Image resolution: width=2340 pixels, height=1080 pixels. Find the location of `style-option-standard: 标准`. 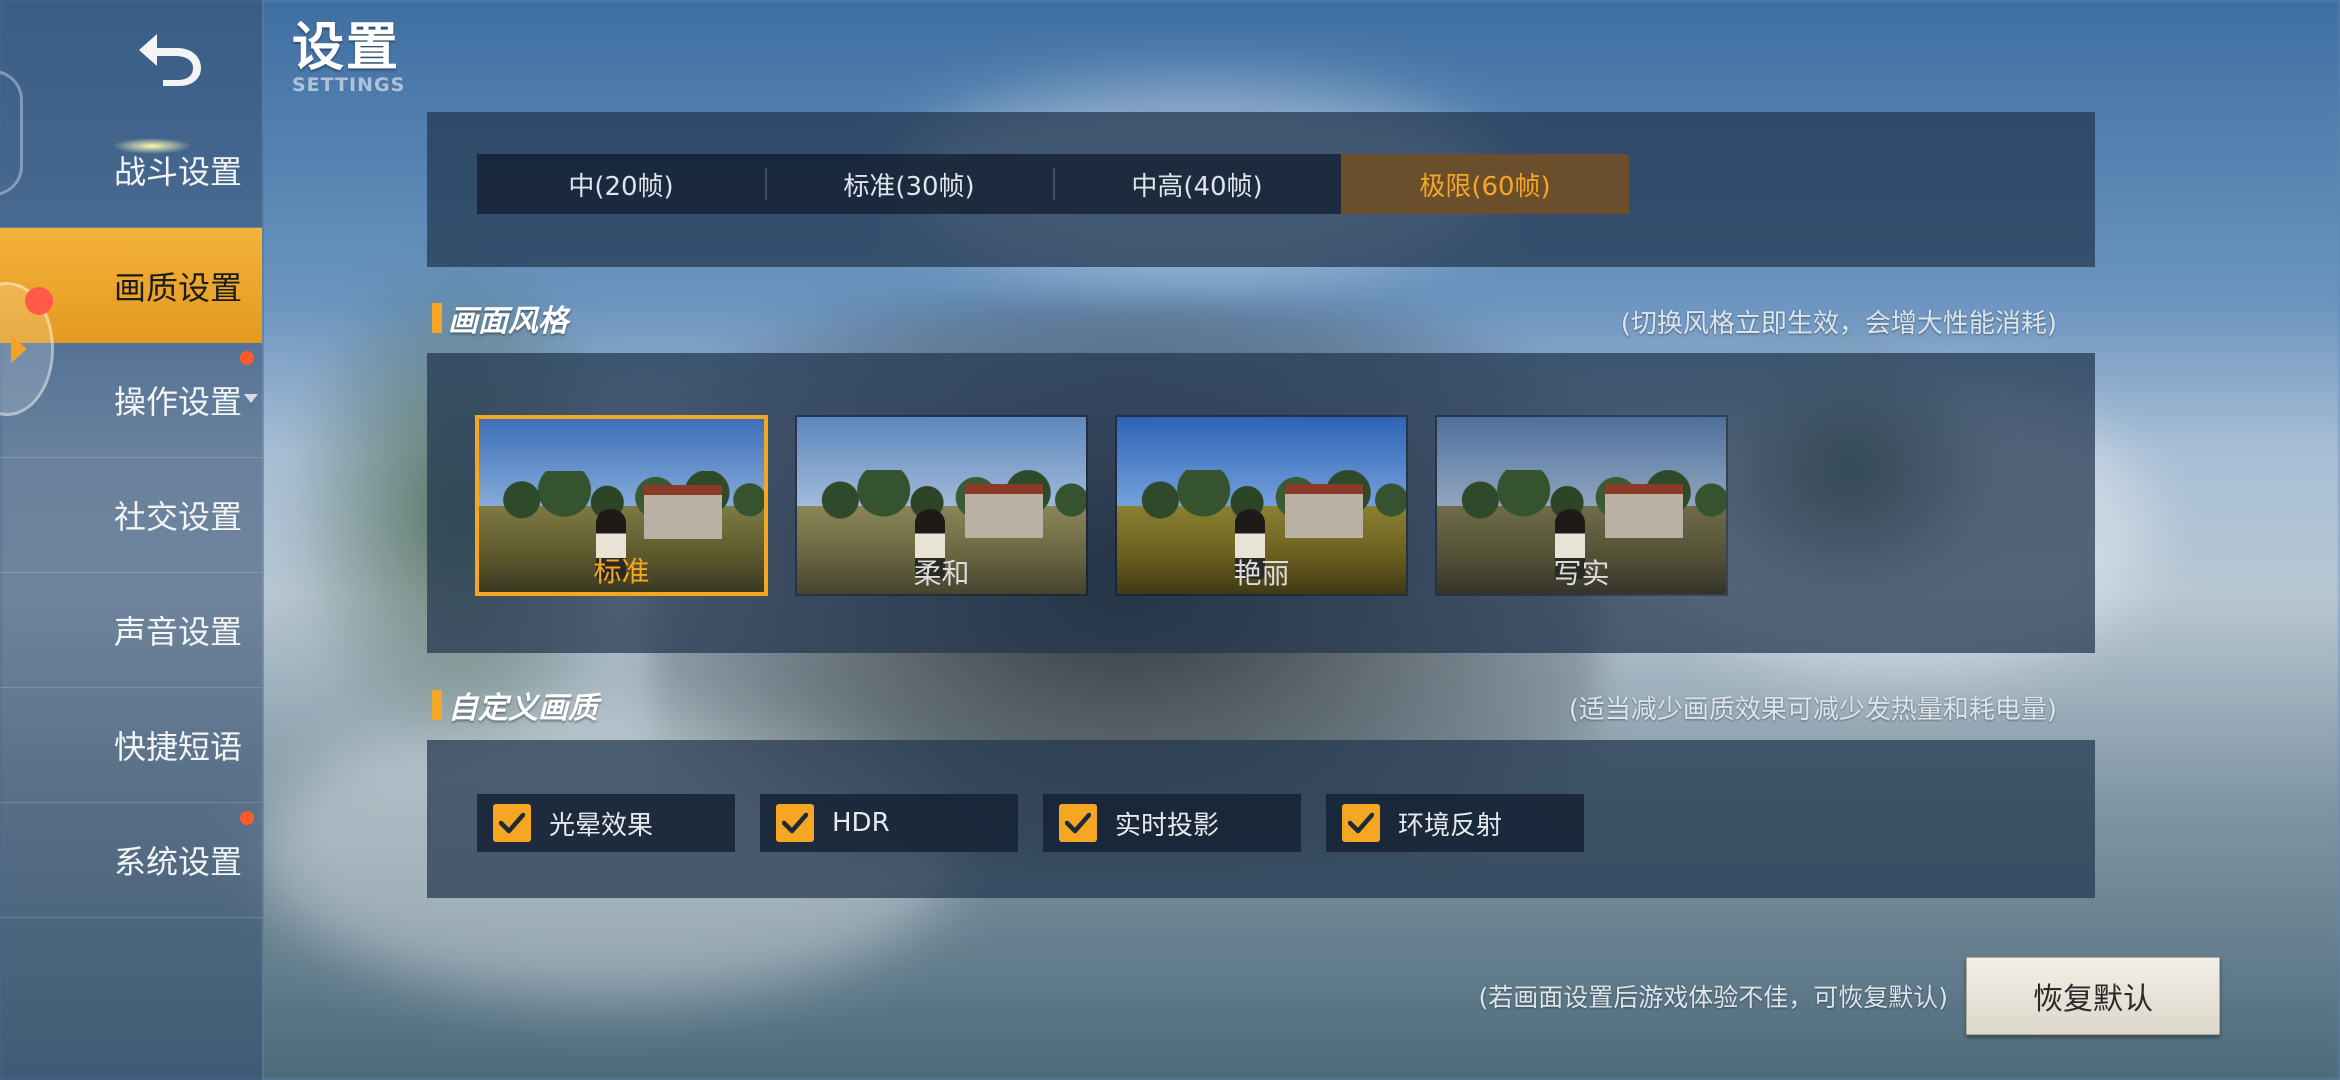

style-option-standard: 标准 is located at coordinates (621, 505).